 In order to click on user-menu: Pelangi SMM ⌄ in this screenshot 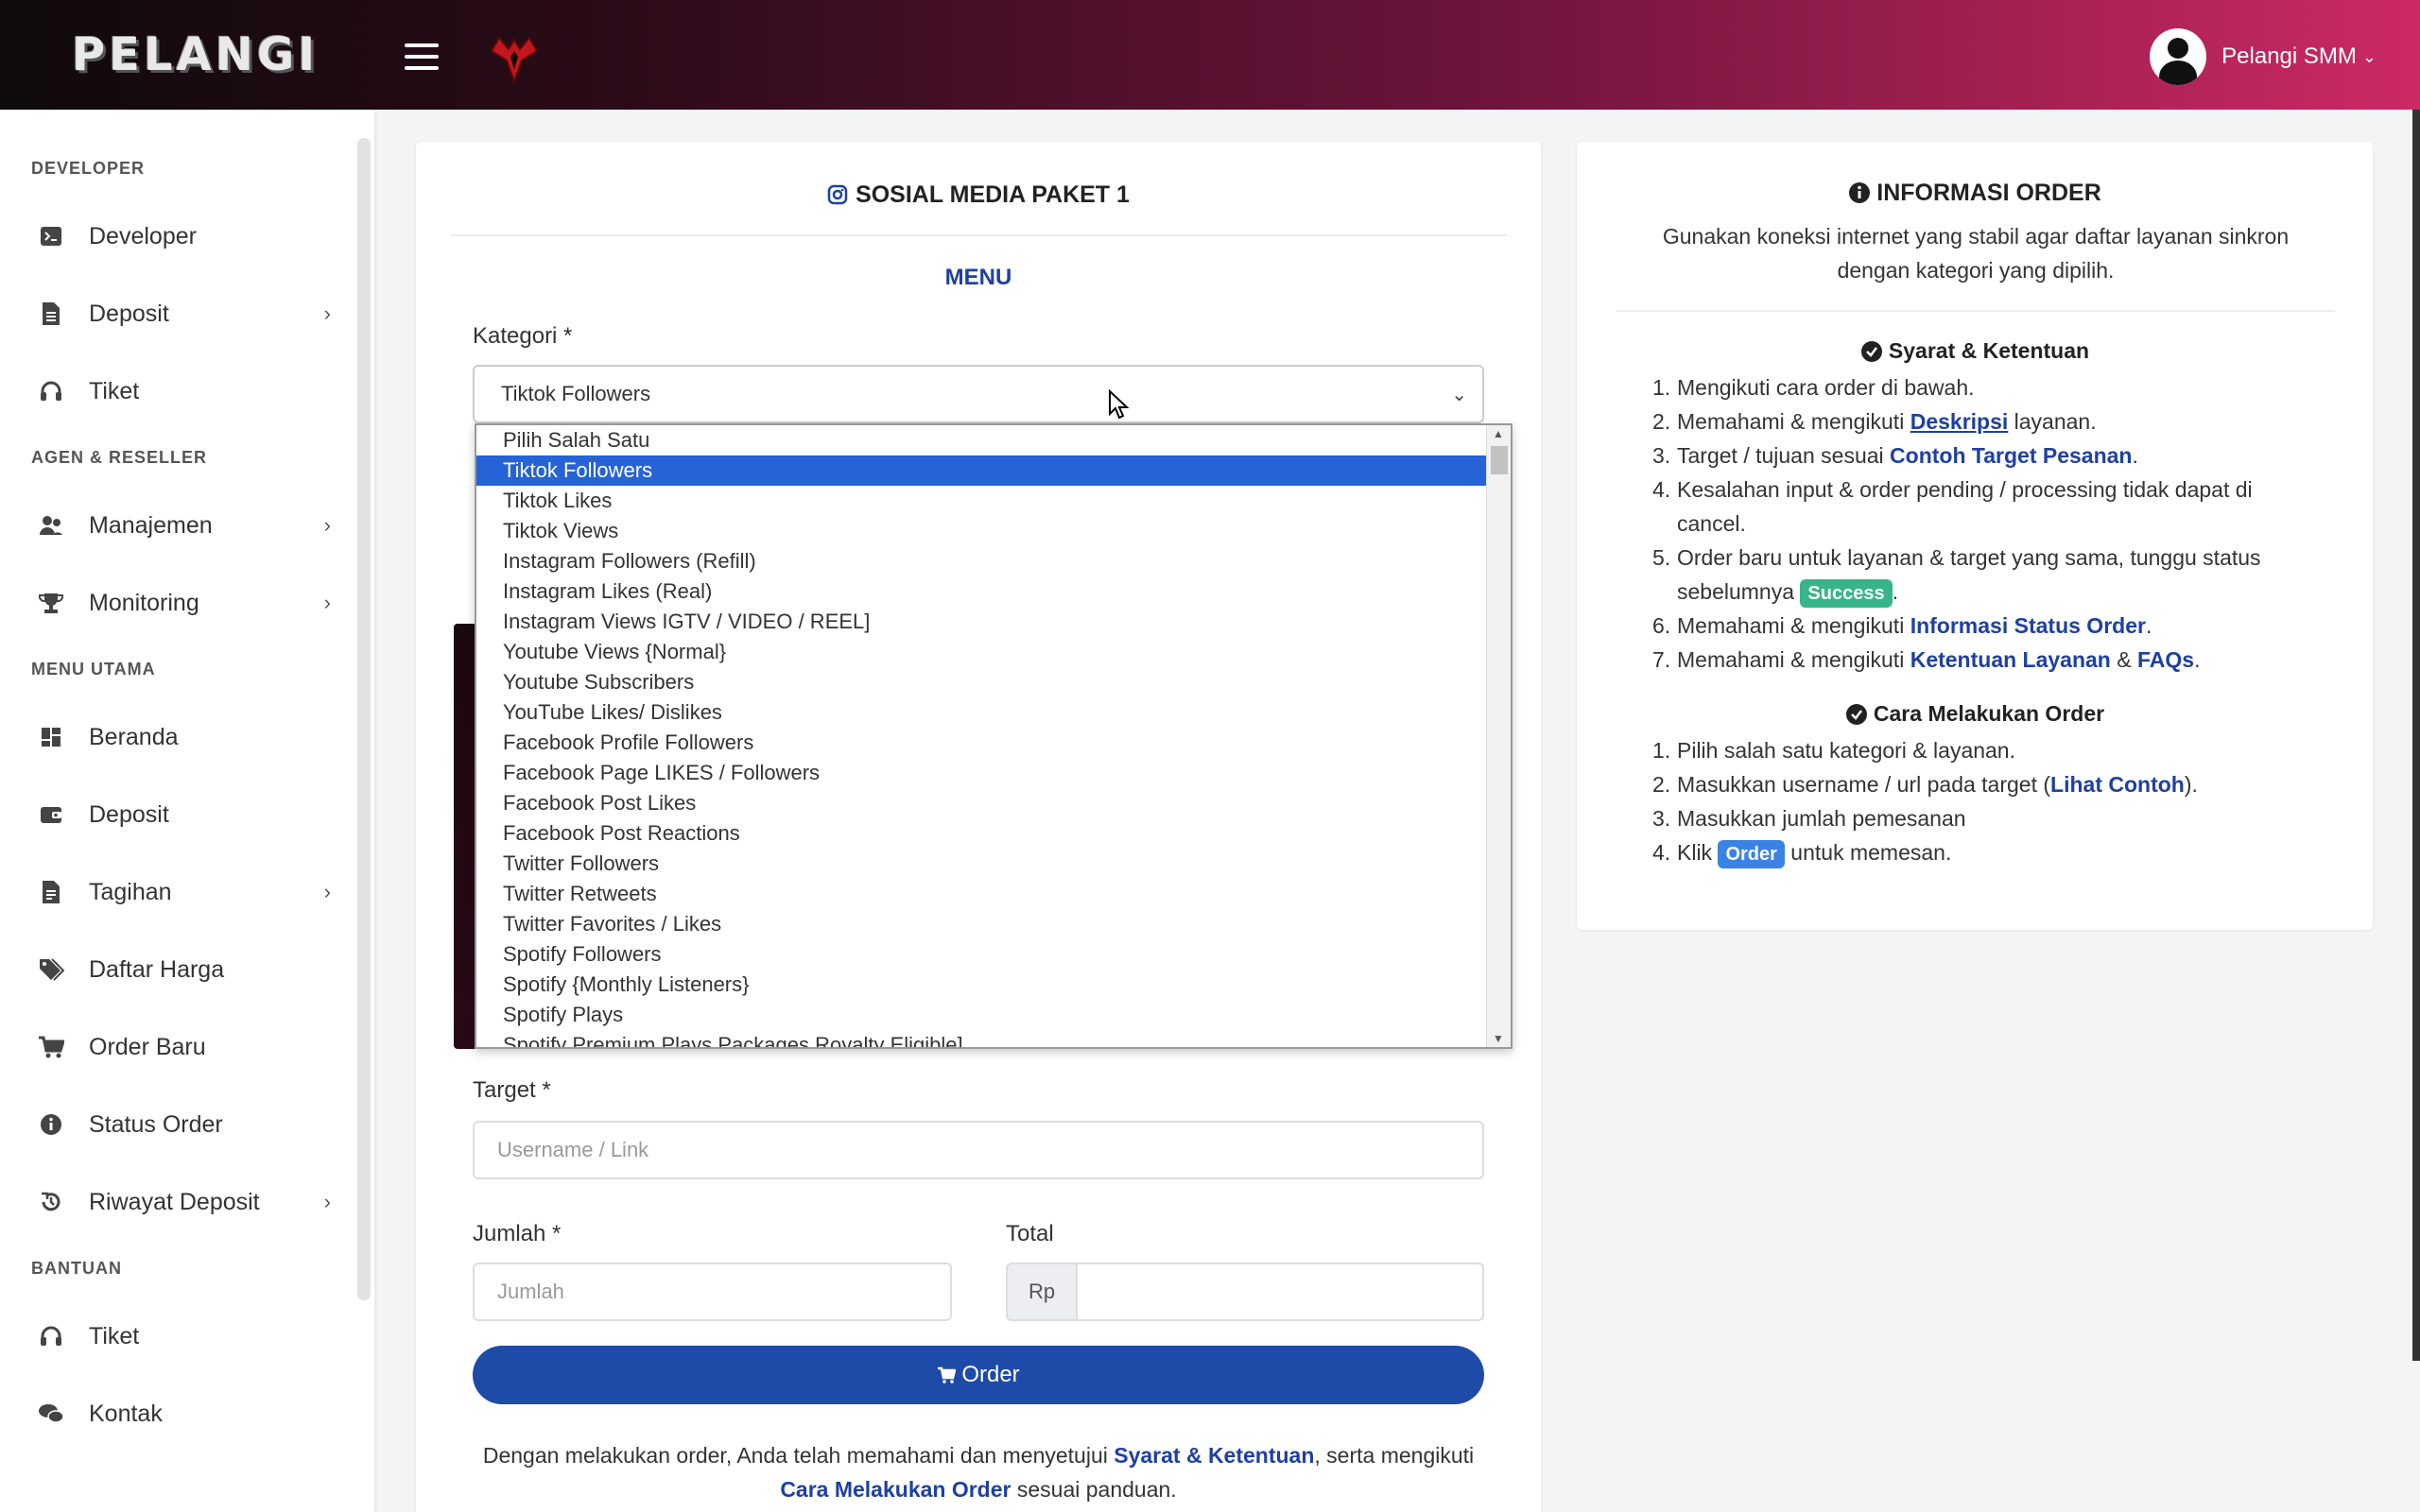, I will do `click(2263, 56)`.